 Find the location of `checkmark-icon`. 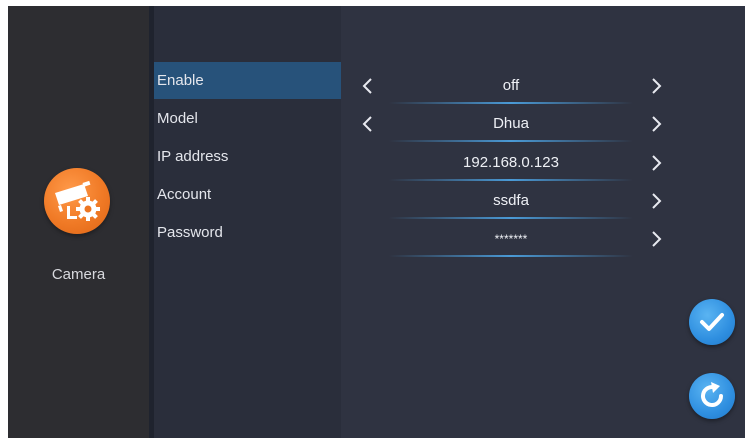

checkmark-icon is located at coordinates (712, 322).